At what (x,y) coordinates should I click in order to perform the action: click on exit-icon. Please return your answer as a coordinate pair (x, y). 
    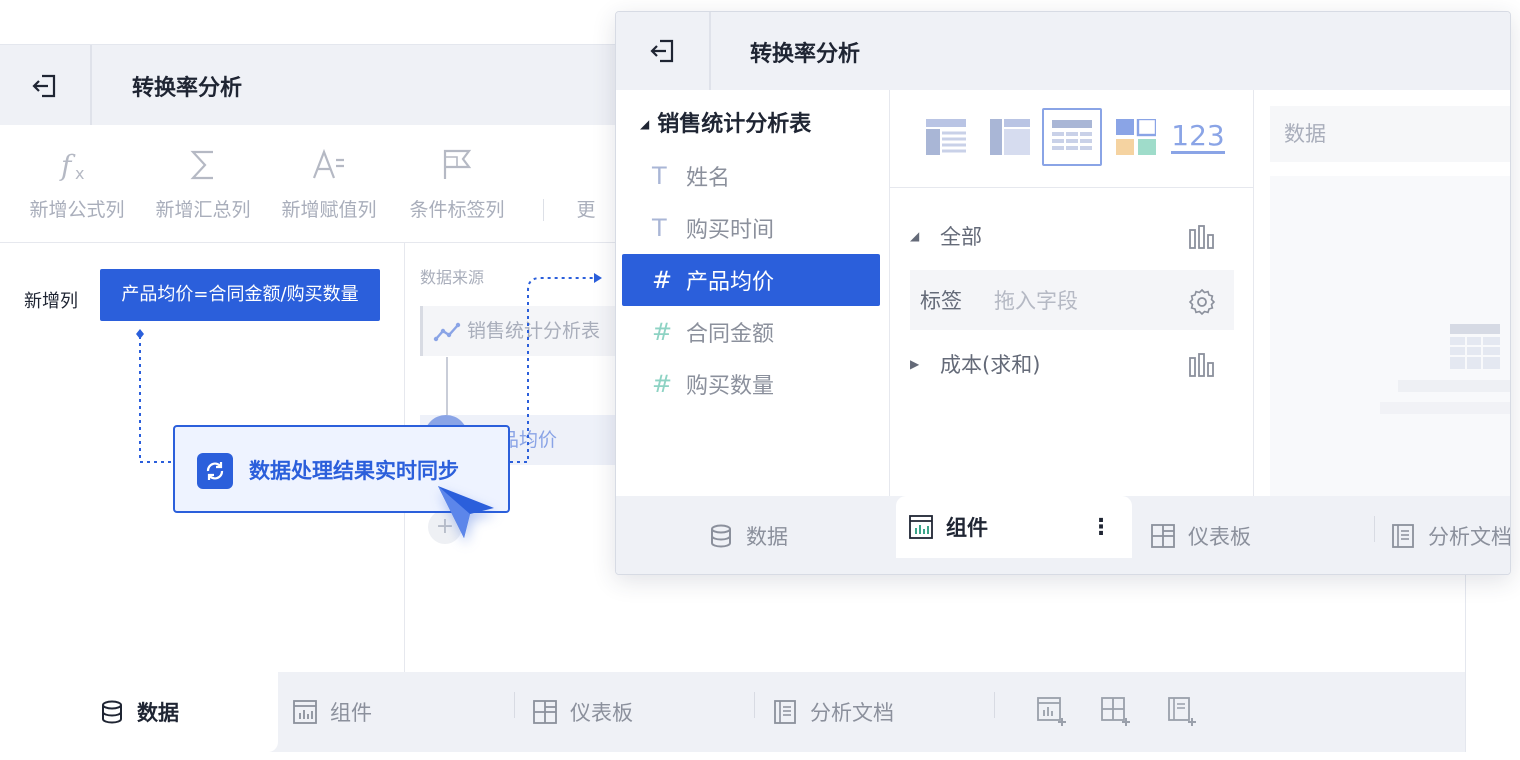
    Looking at the image, I should click on (663, 53).